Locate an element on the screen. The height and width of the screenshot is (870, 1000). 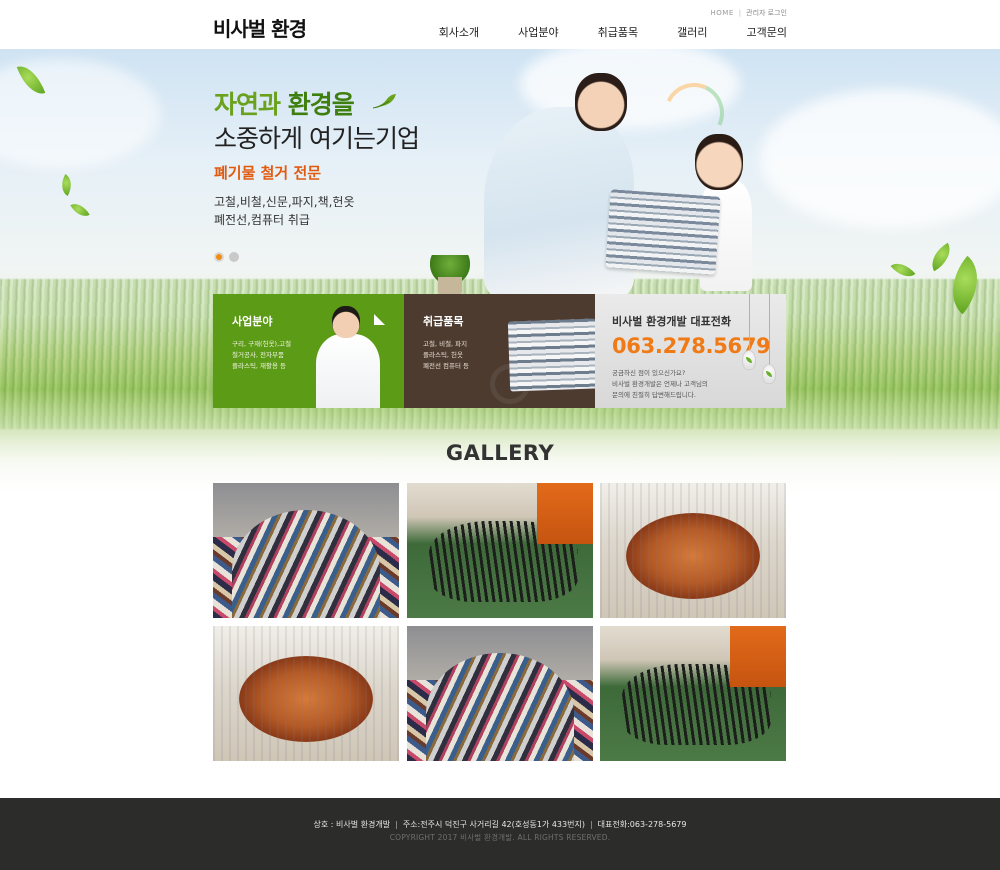
slogan-leaf-icon is located at coordinates (384, 101).